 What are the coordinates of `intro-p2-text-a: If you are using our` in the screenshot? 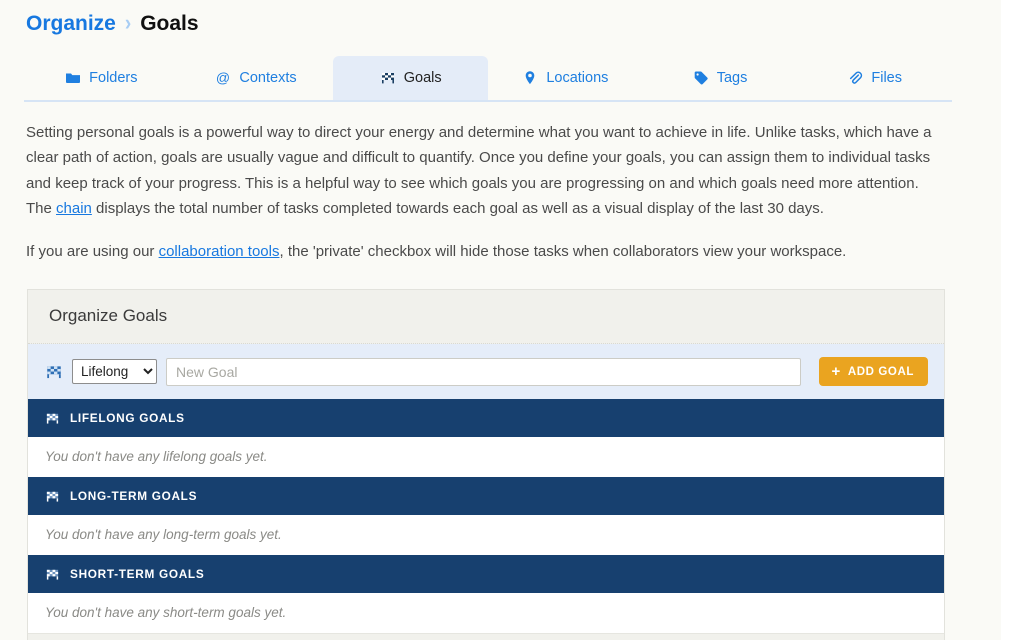 It's located at (92, 251).